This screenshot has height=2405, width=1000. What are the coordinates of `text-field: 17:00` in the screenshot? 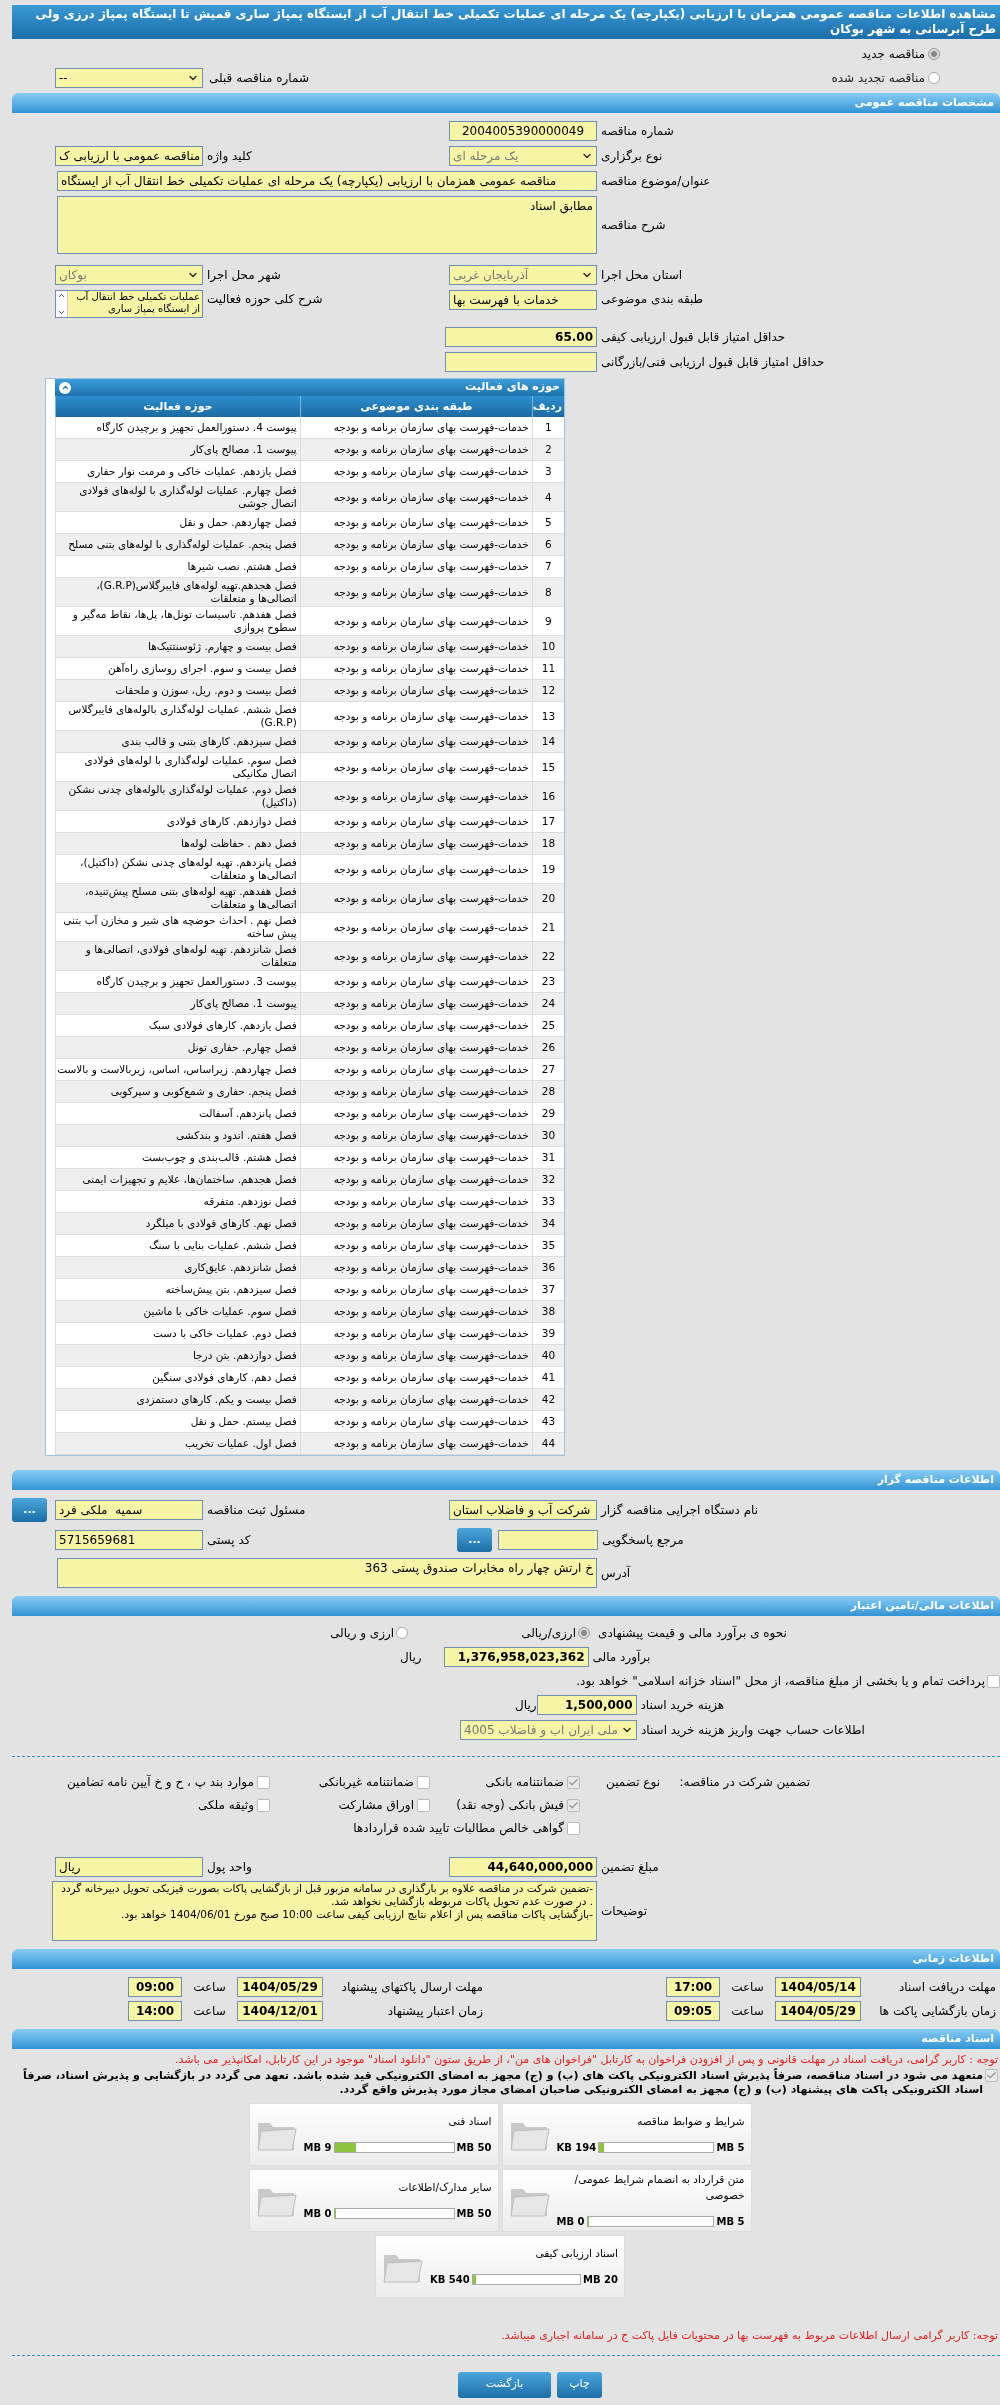 It's located at (693, 1987).